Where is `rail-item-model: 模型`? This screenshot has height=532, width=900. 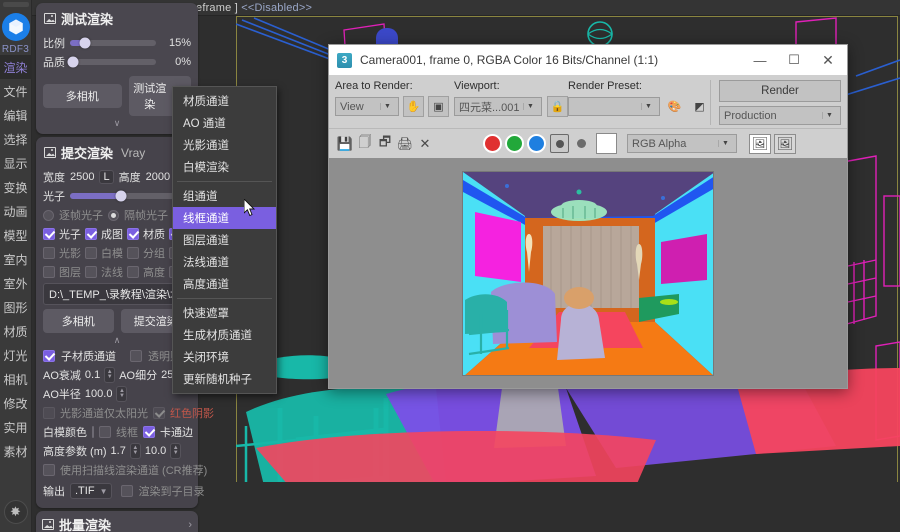 rail-item-model: 模型 is located at coordinates (16, 235).